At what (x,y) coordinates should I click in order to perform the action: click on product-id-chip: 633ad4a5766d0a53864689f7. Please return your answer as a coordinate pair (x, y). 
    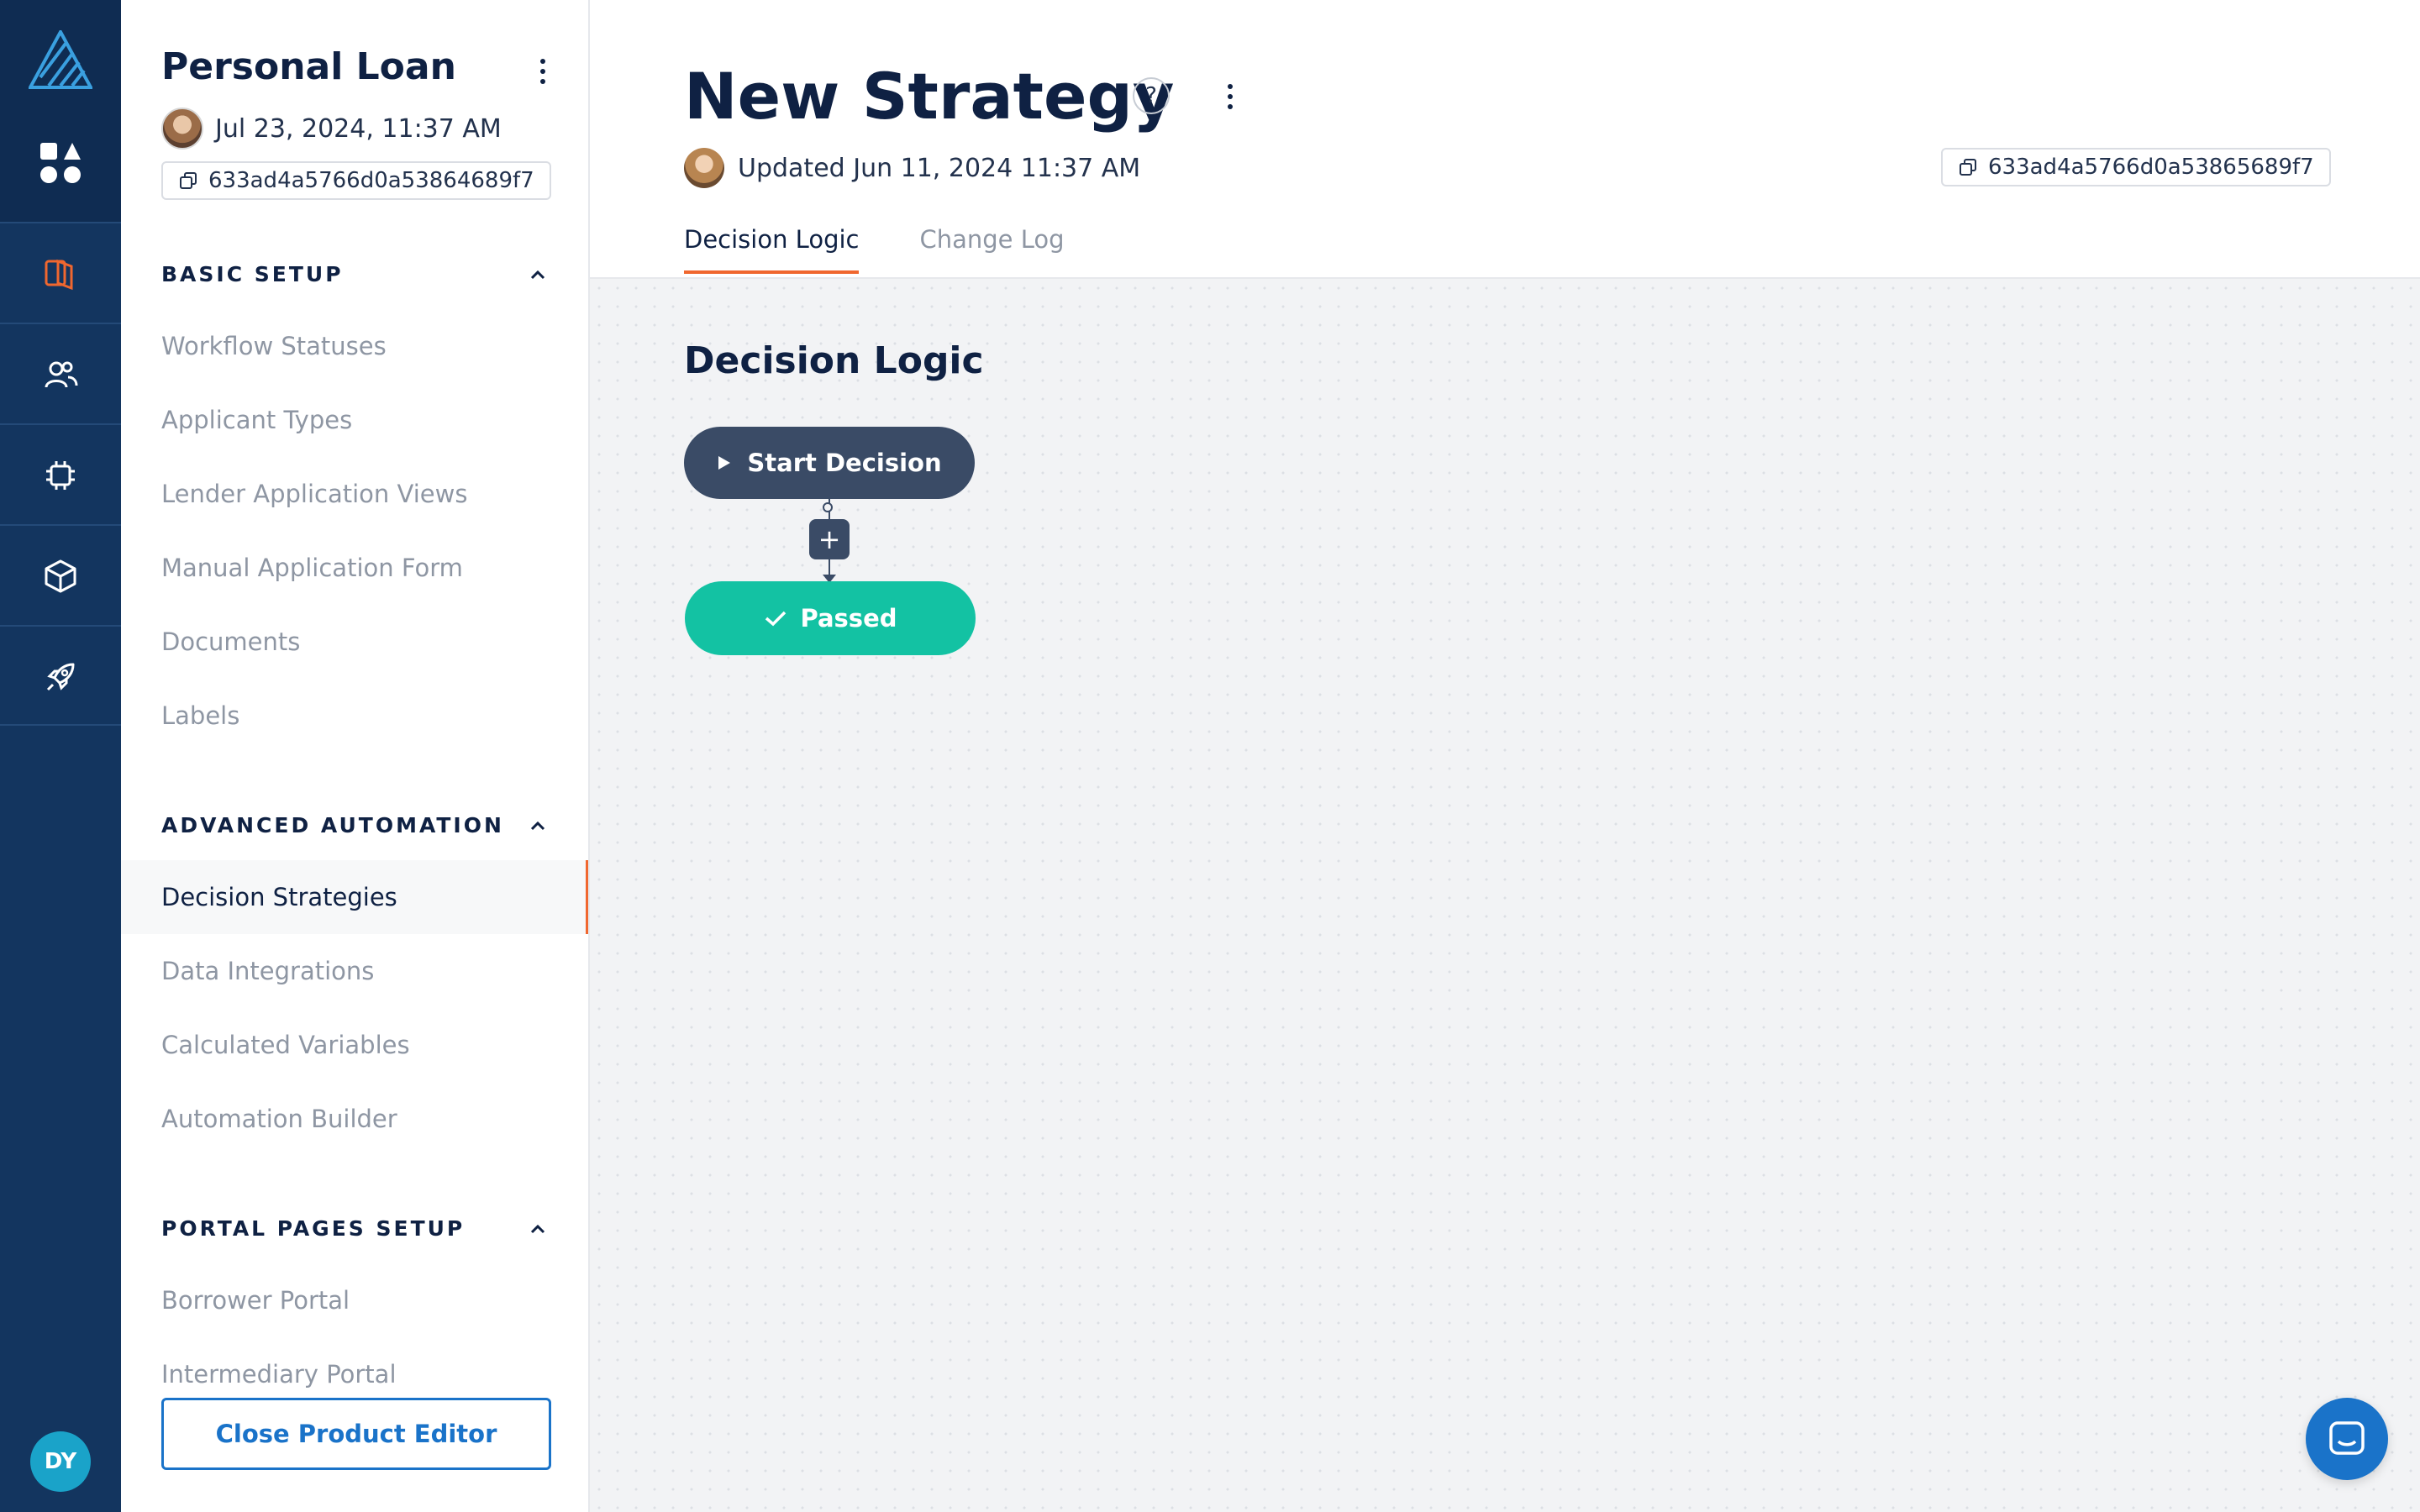
    Looking at the image, I should click on (356, 180).